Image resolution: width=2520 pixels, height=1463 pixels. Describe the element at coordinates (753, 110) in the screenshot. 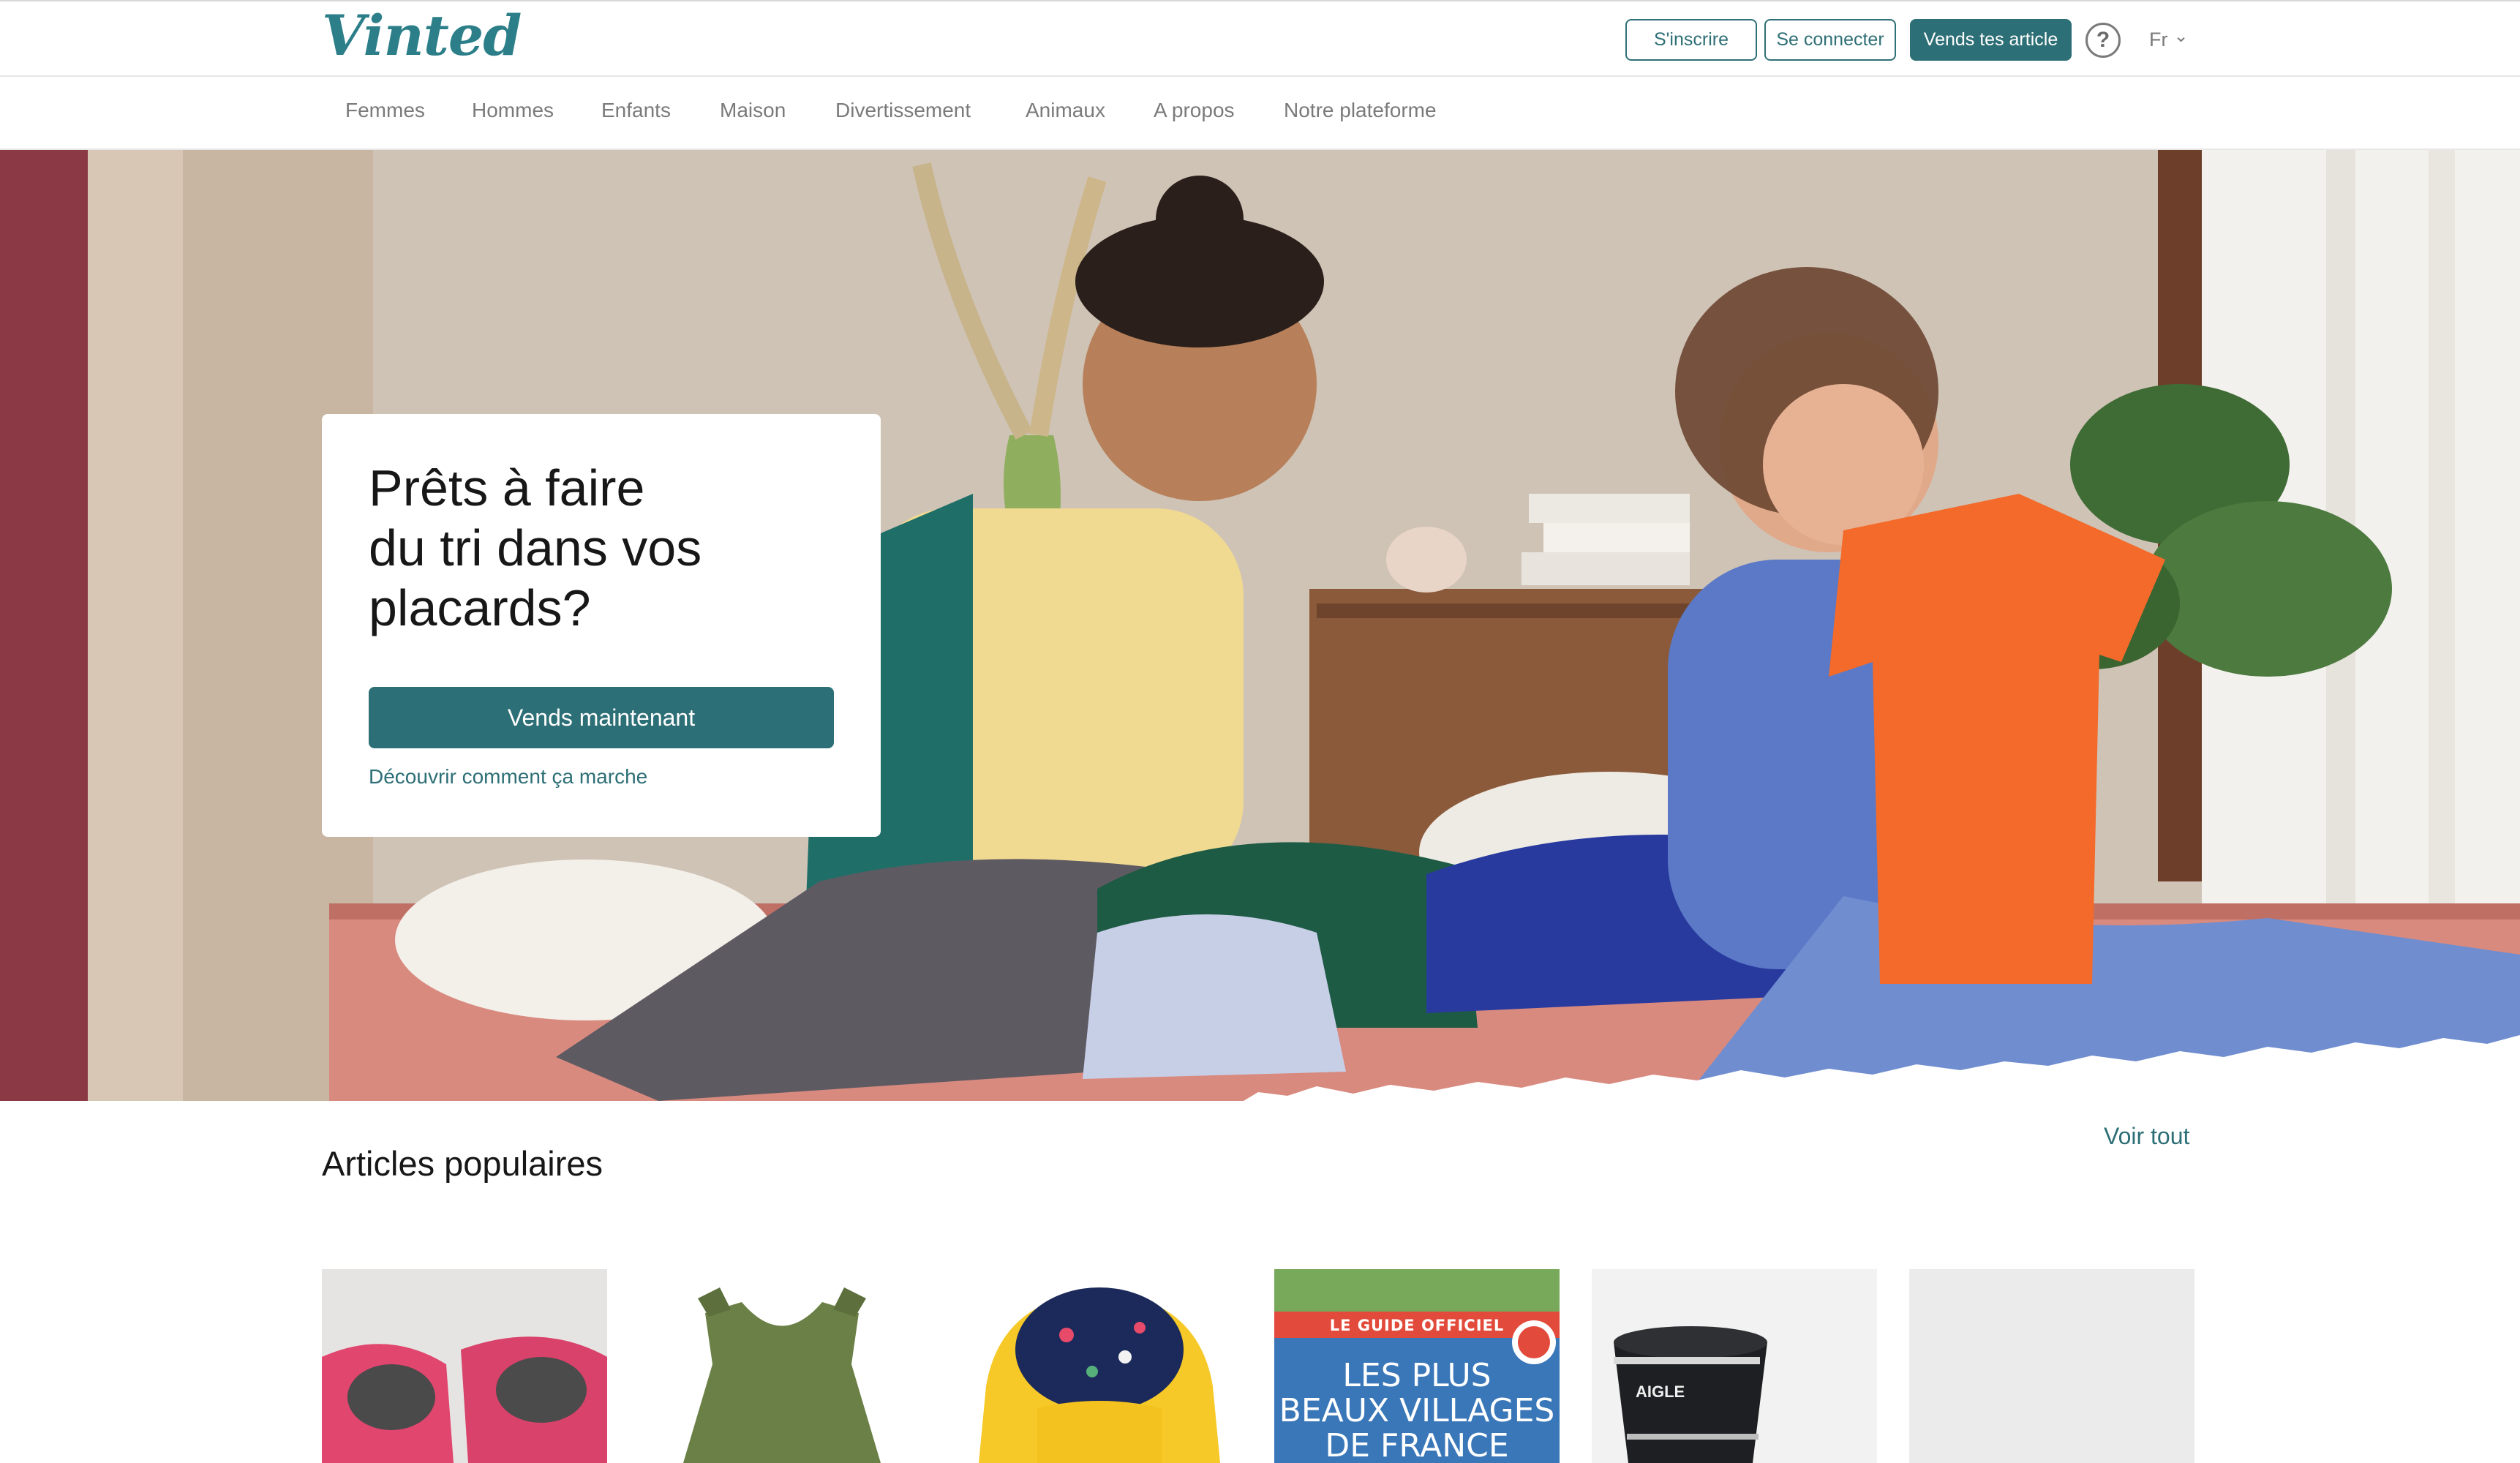

I see `nav-item-maison: Maison` at that location.